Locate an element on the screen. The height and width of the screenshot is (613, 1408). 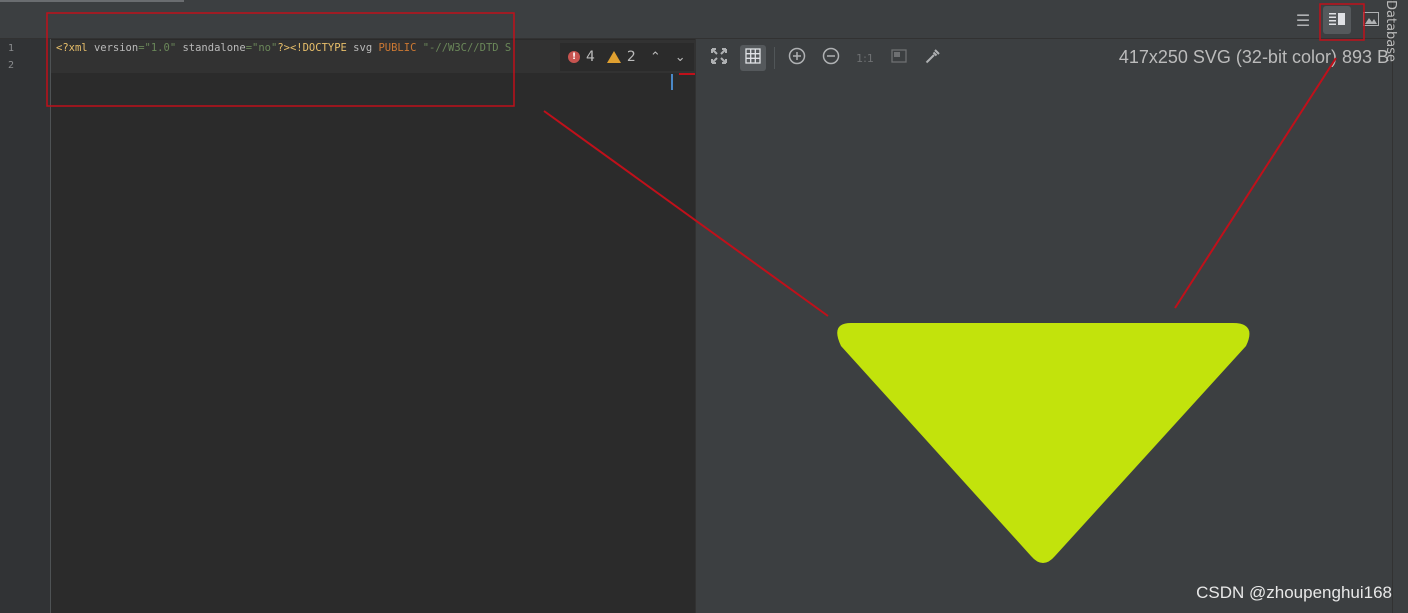
annotation-arrow-code is located at coordinates (686, 213).